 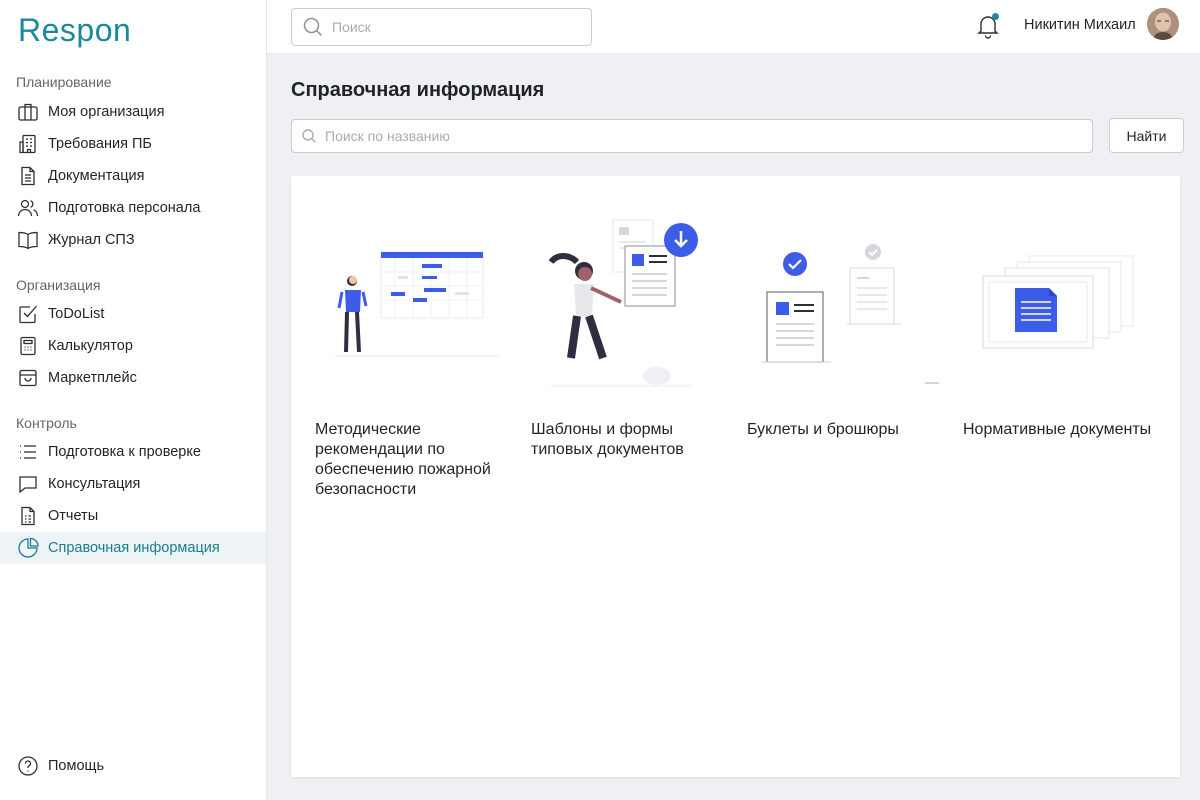 I want to click on avatar, so click(x=1163, y=24).